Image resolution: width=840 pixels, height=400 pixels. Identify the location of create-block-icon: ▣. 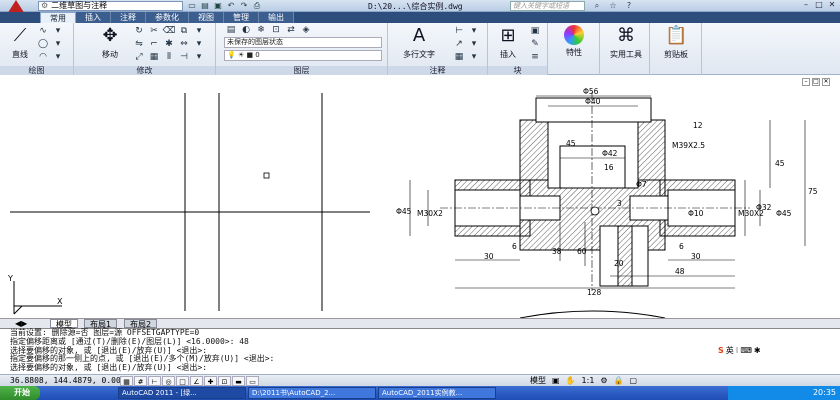
(535, 31).